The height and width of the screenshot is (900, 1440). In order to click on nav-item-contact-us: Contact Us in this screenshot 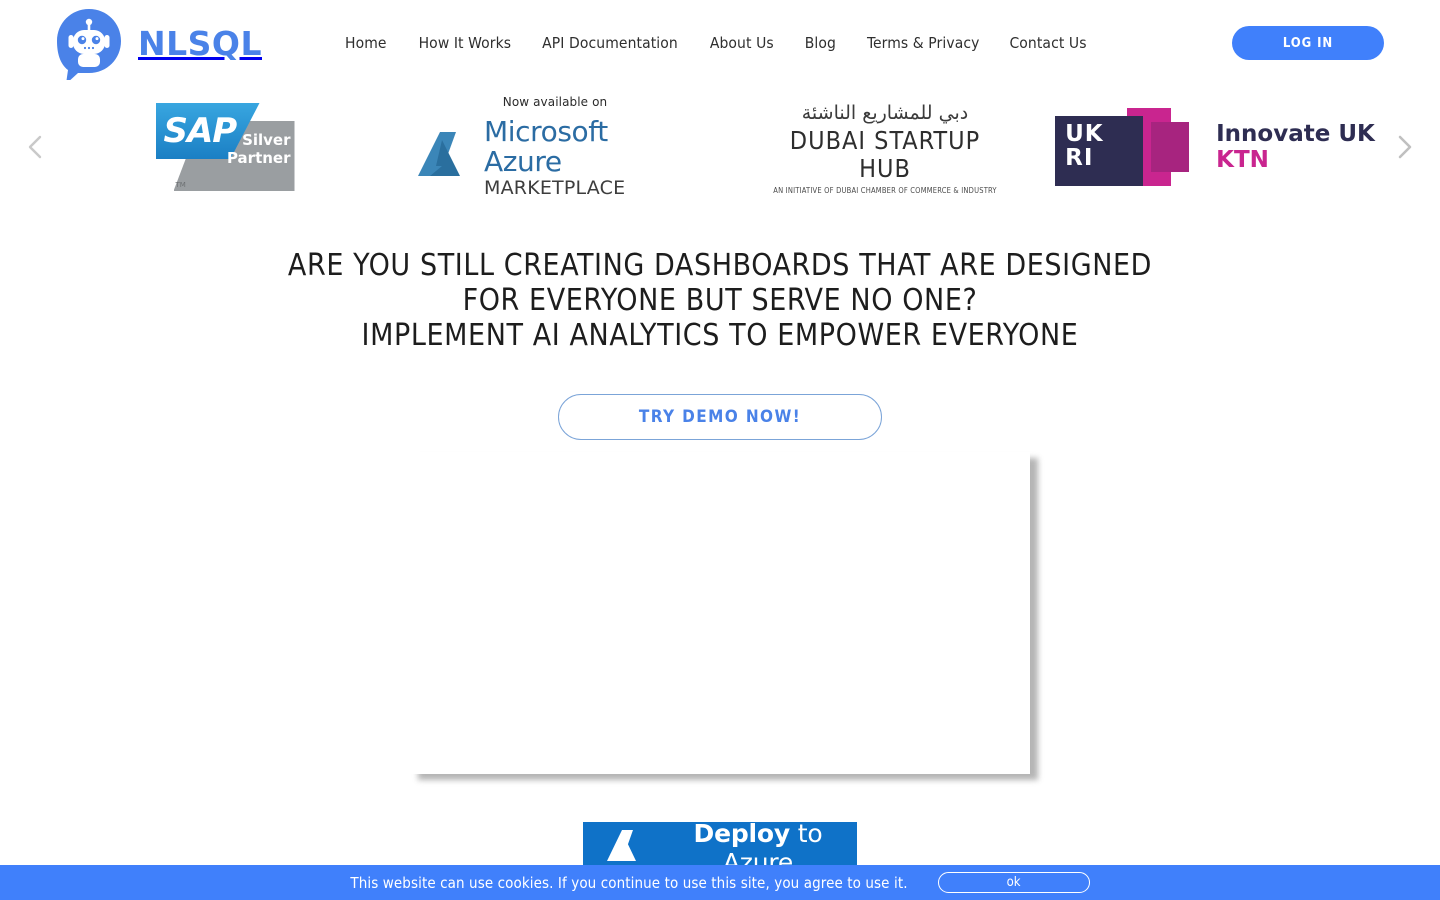, I will do `click(1047, 43)`.